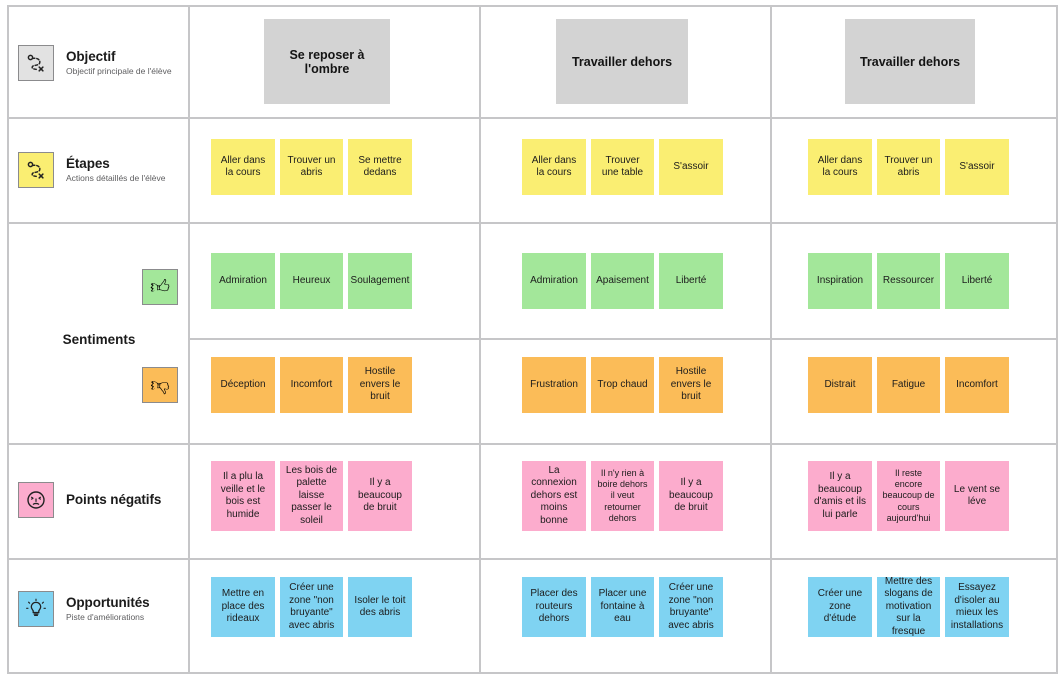 This screenshot has height=678, width=1064. I want to click on card-text: Créer une zone d'étude, so click(840, 606).